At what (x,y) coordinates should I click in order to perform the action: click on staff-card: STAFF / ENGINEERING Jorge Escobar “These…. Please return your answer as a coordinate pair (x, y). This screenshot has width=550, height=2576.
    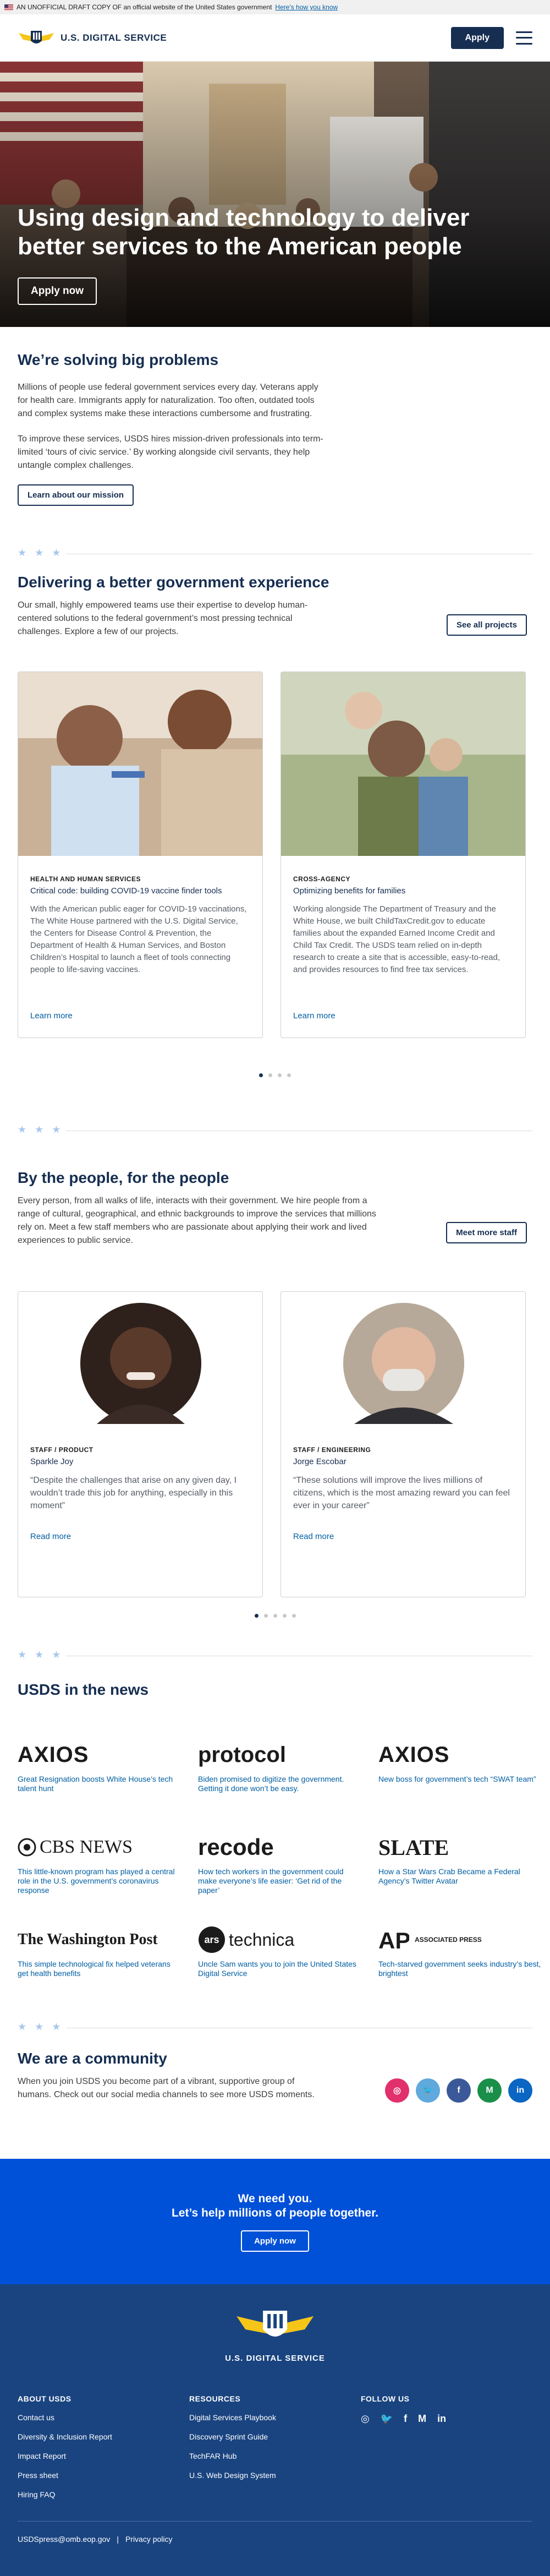
    Looking at the image, I should click on (403, 1444).